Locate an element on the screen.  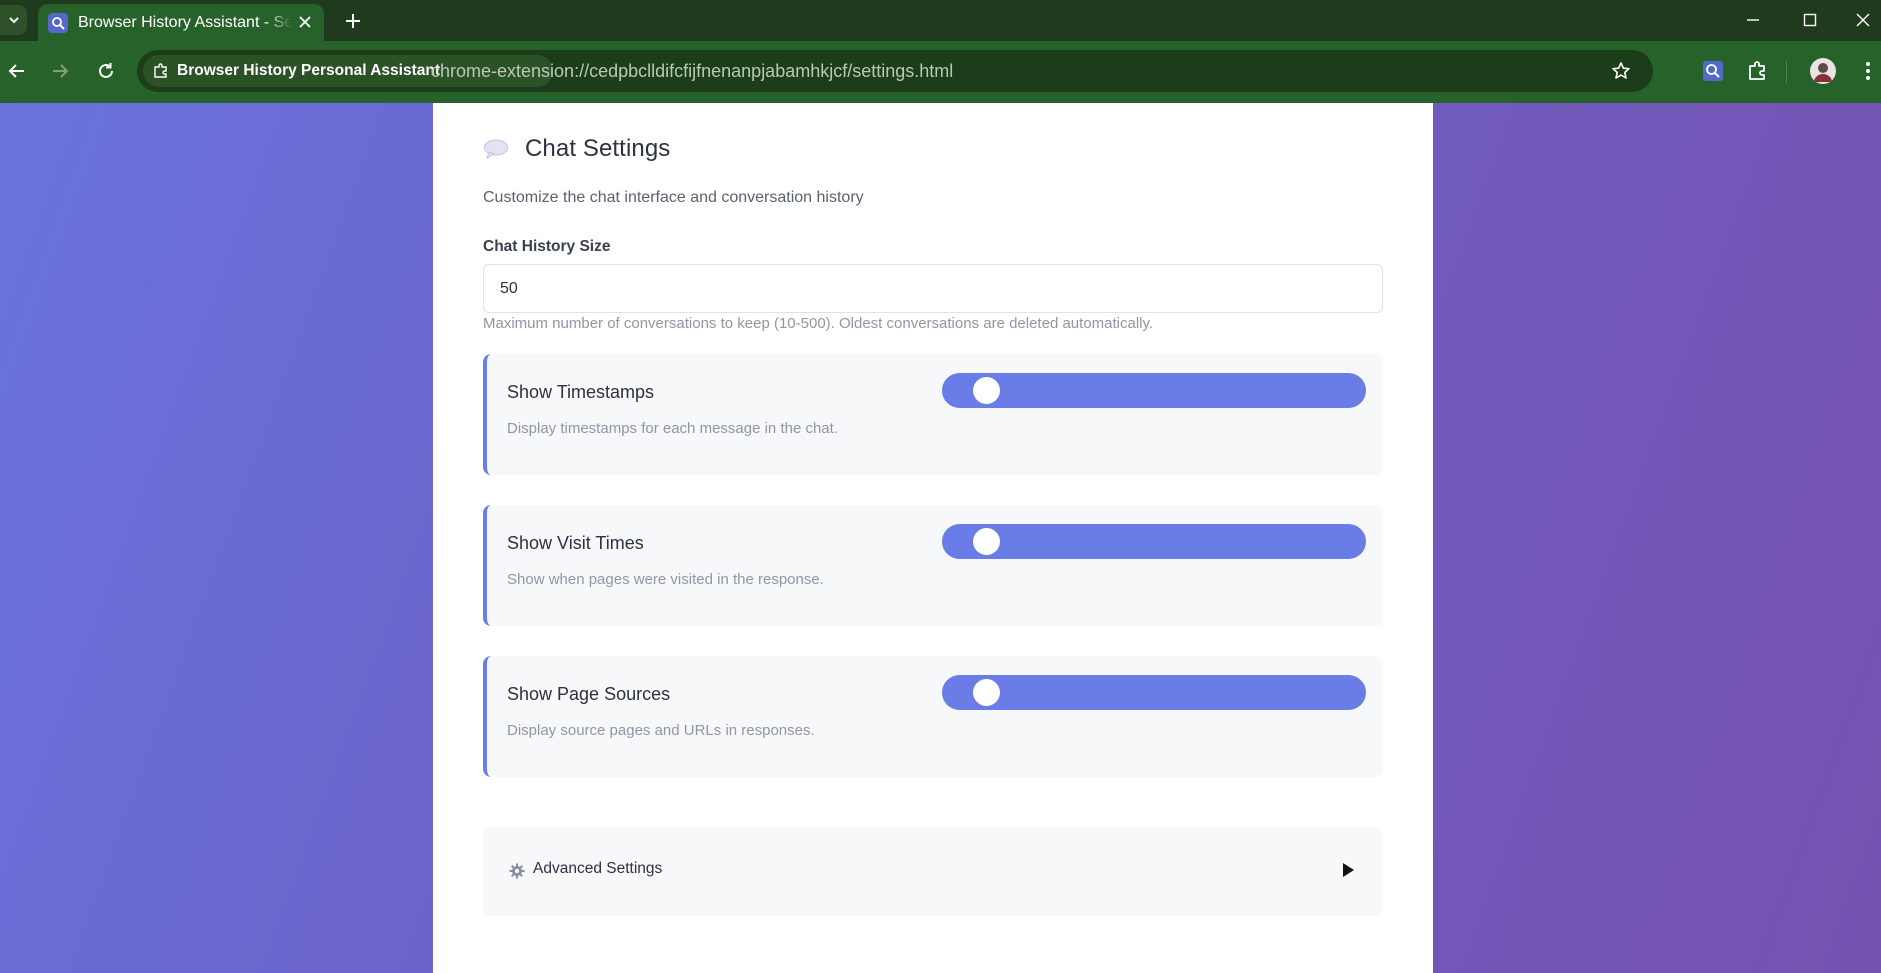
arrow-left-icon is located at coordinates (16, 71).